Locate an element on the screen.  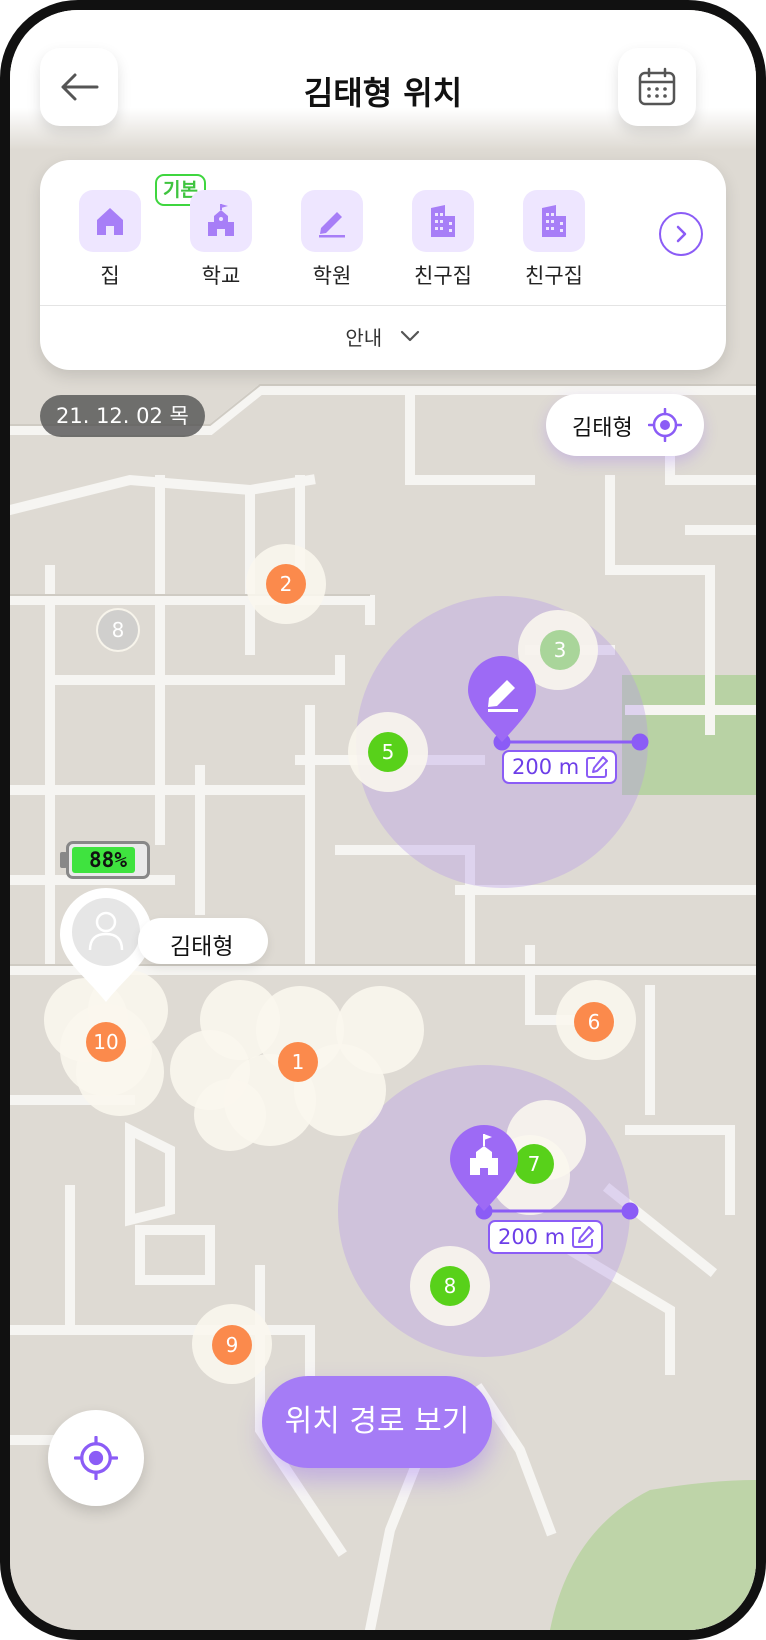
chevron-down-icon is located at coordinates (409, 336).